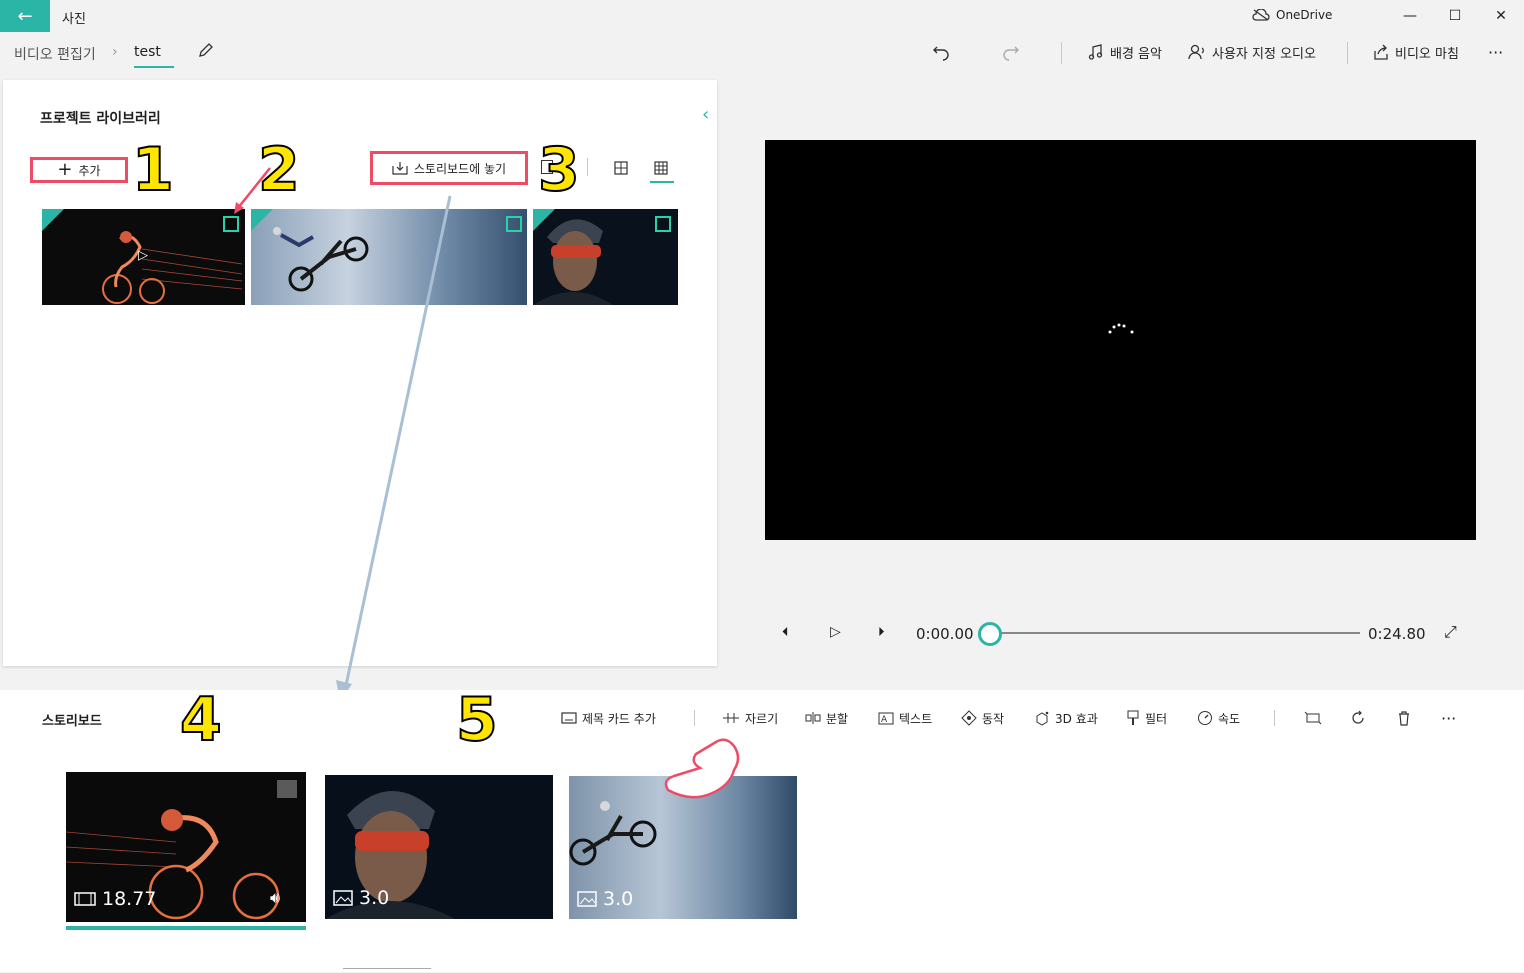  I want to click on more-icon: ···, so click(1449, 718).